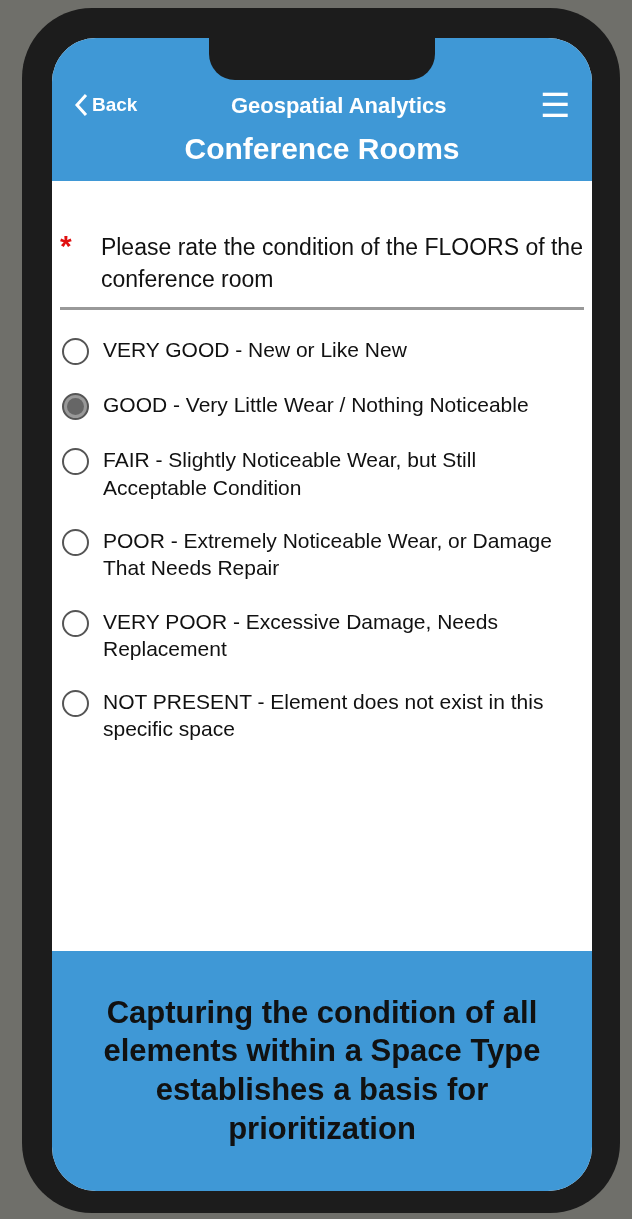 Image resolution: width=632 pixels, height=1219 pixels. What do you see at coordinates (301, 635) in the screenshot?
I see `option-label: VERY POOR - Excessive Damage, Needs Replacement` at bounding box center [301, 635].